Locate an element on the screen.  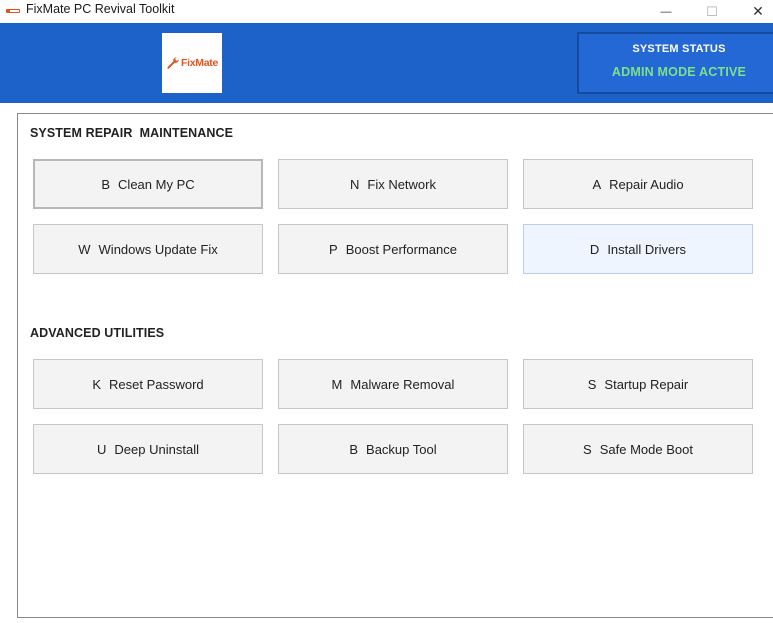
windows-update-fix-button: W Windows Update Fix is located at coordinates (148, 249).